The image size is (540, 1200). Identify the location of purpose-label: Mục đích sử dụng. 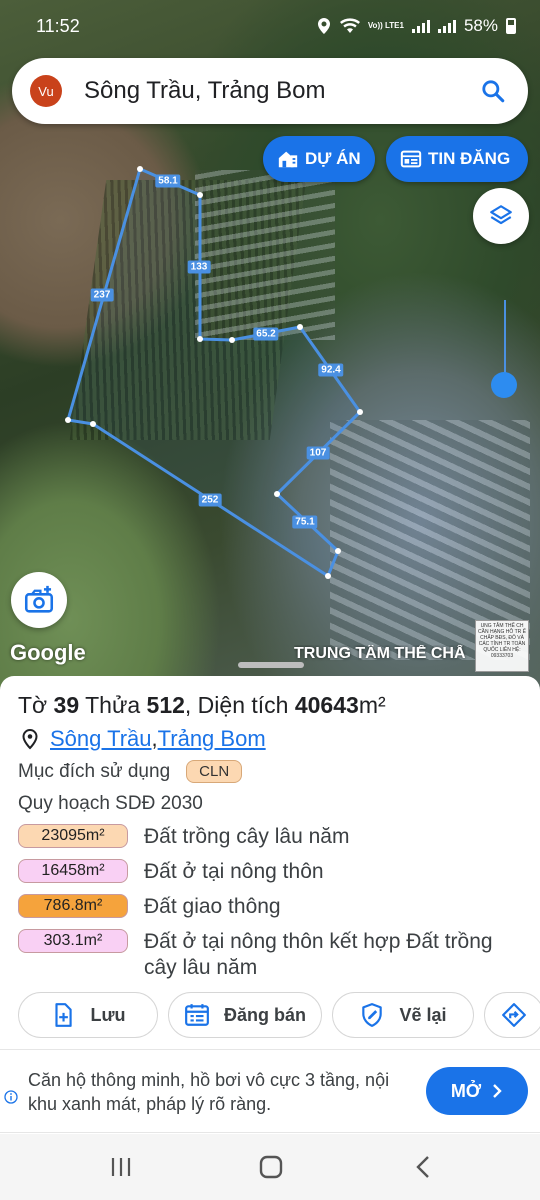
(94, 771).